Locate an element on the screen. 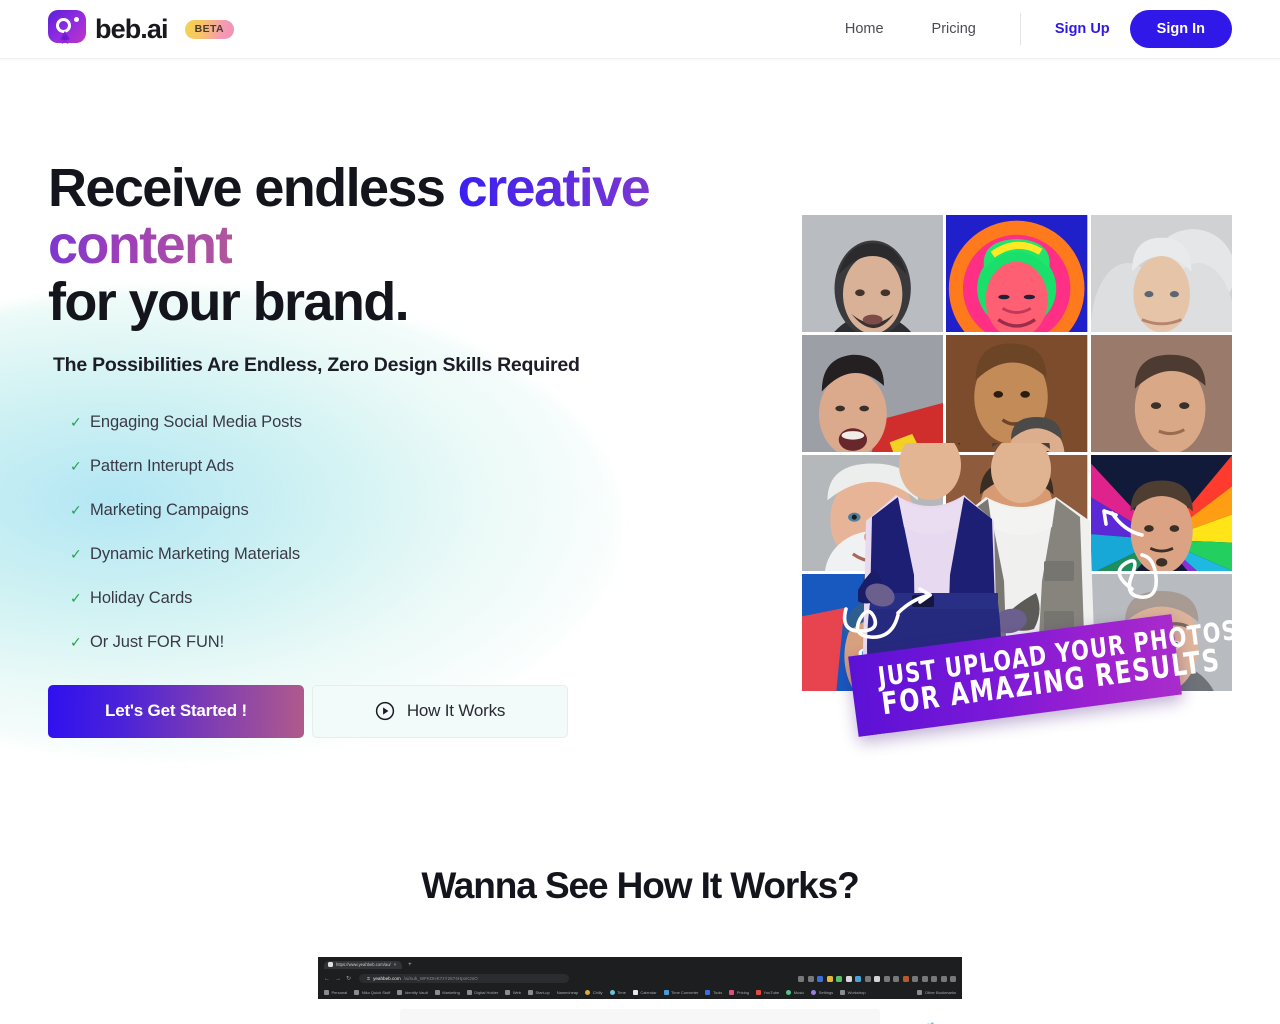  brand-logo: beb.ai BETA is located at coordinates (141, 29).